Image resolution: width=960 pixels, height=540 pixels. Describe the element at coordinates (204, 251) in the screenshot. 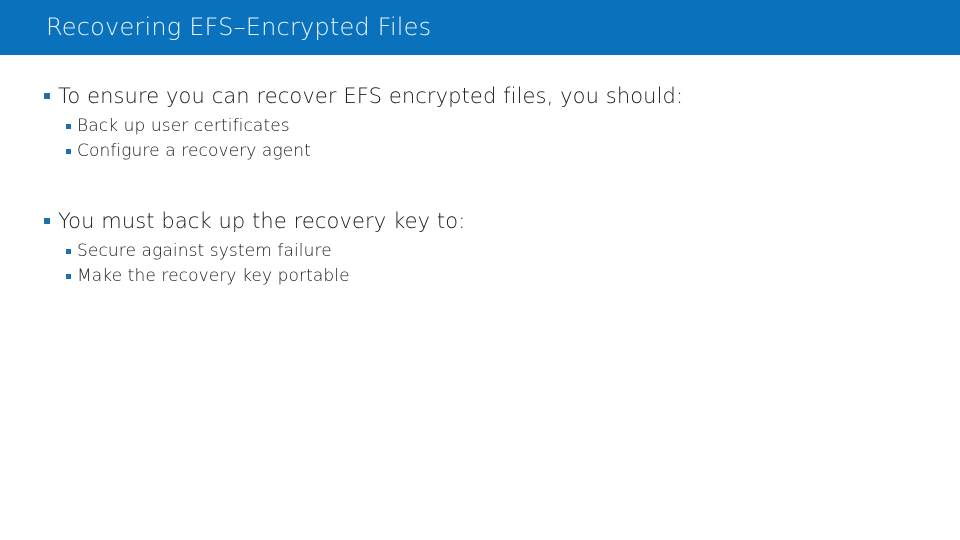

I see `bullet-level2-label: Secure against system failure` at that location.